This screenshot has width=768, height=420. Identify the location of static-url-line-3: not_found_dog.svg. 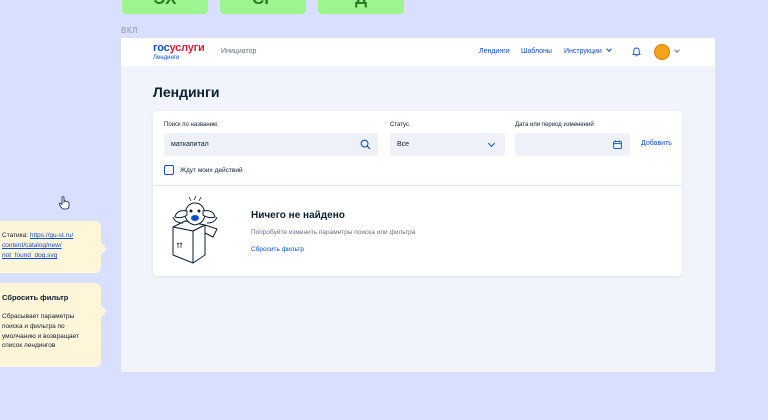
(50, 256).